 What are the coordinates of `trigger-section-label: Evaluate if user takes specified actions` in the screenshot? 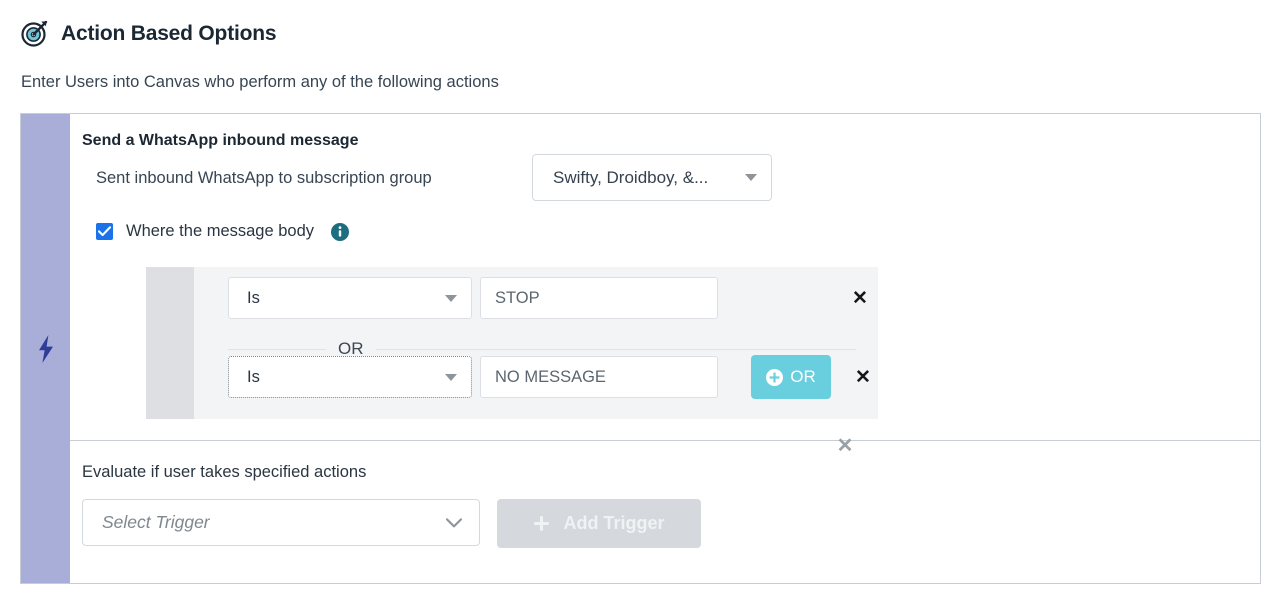 It's located at (224, 472).